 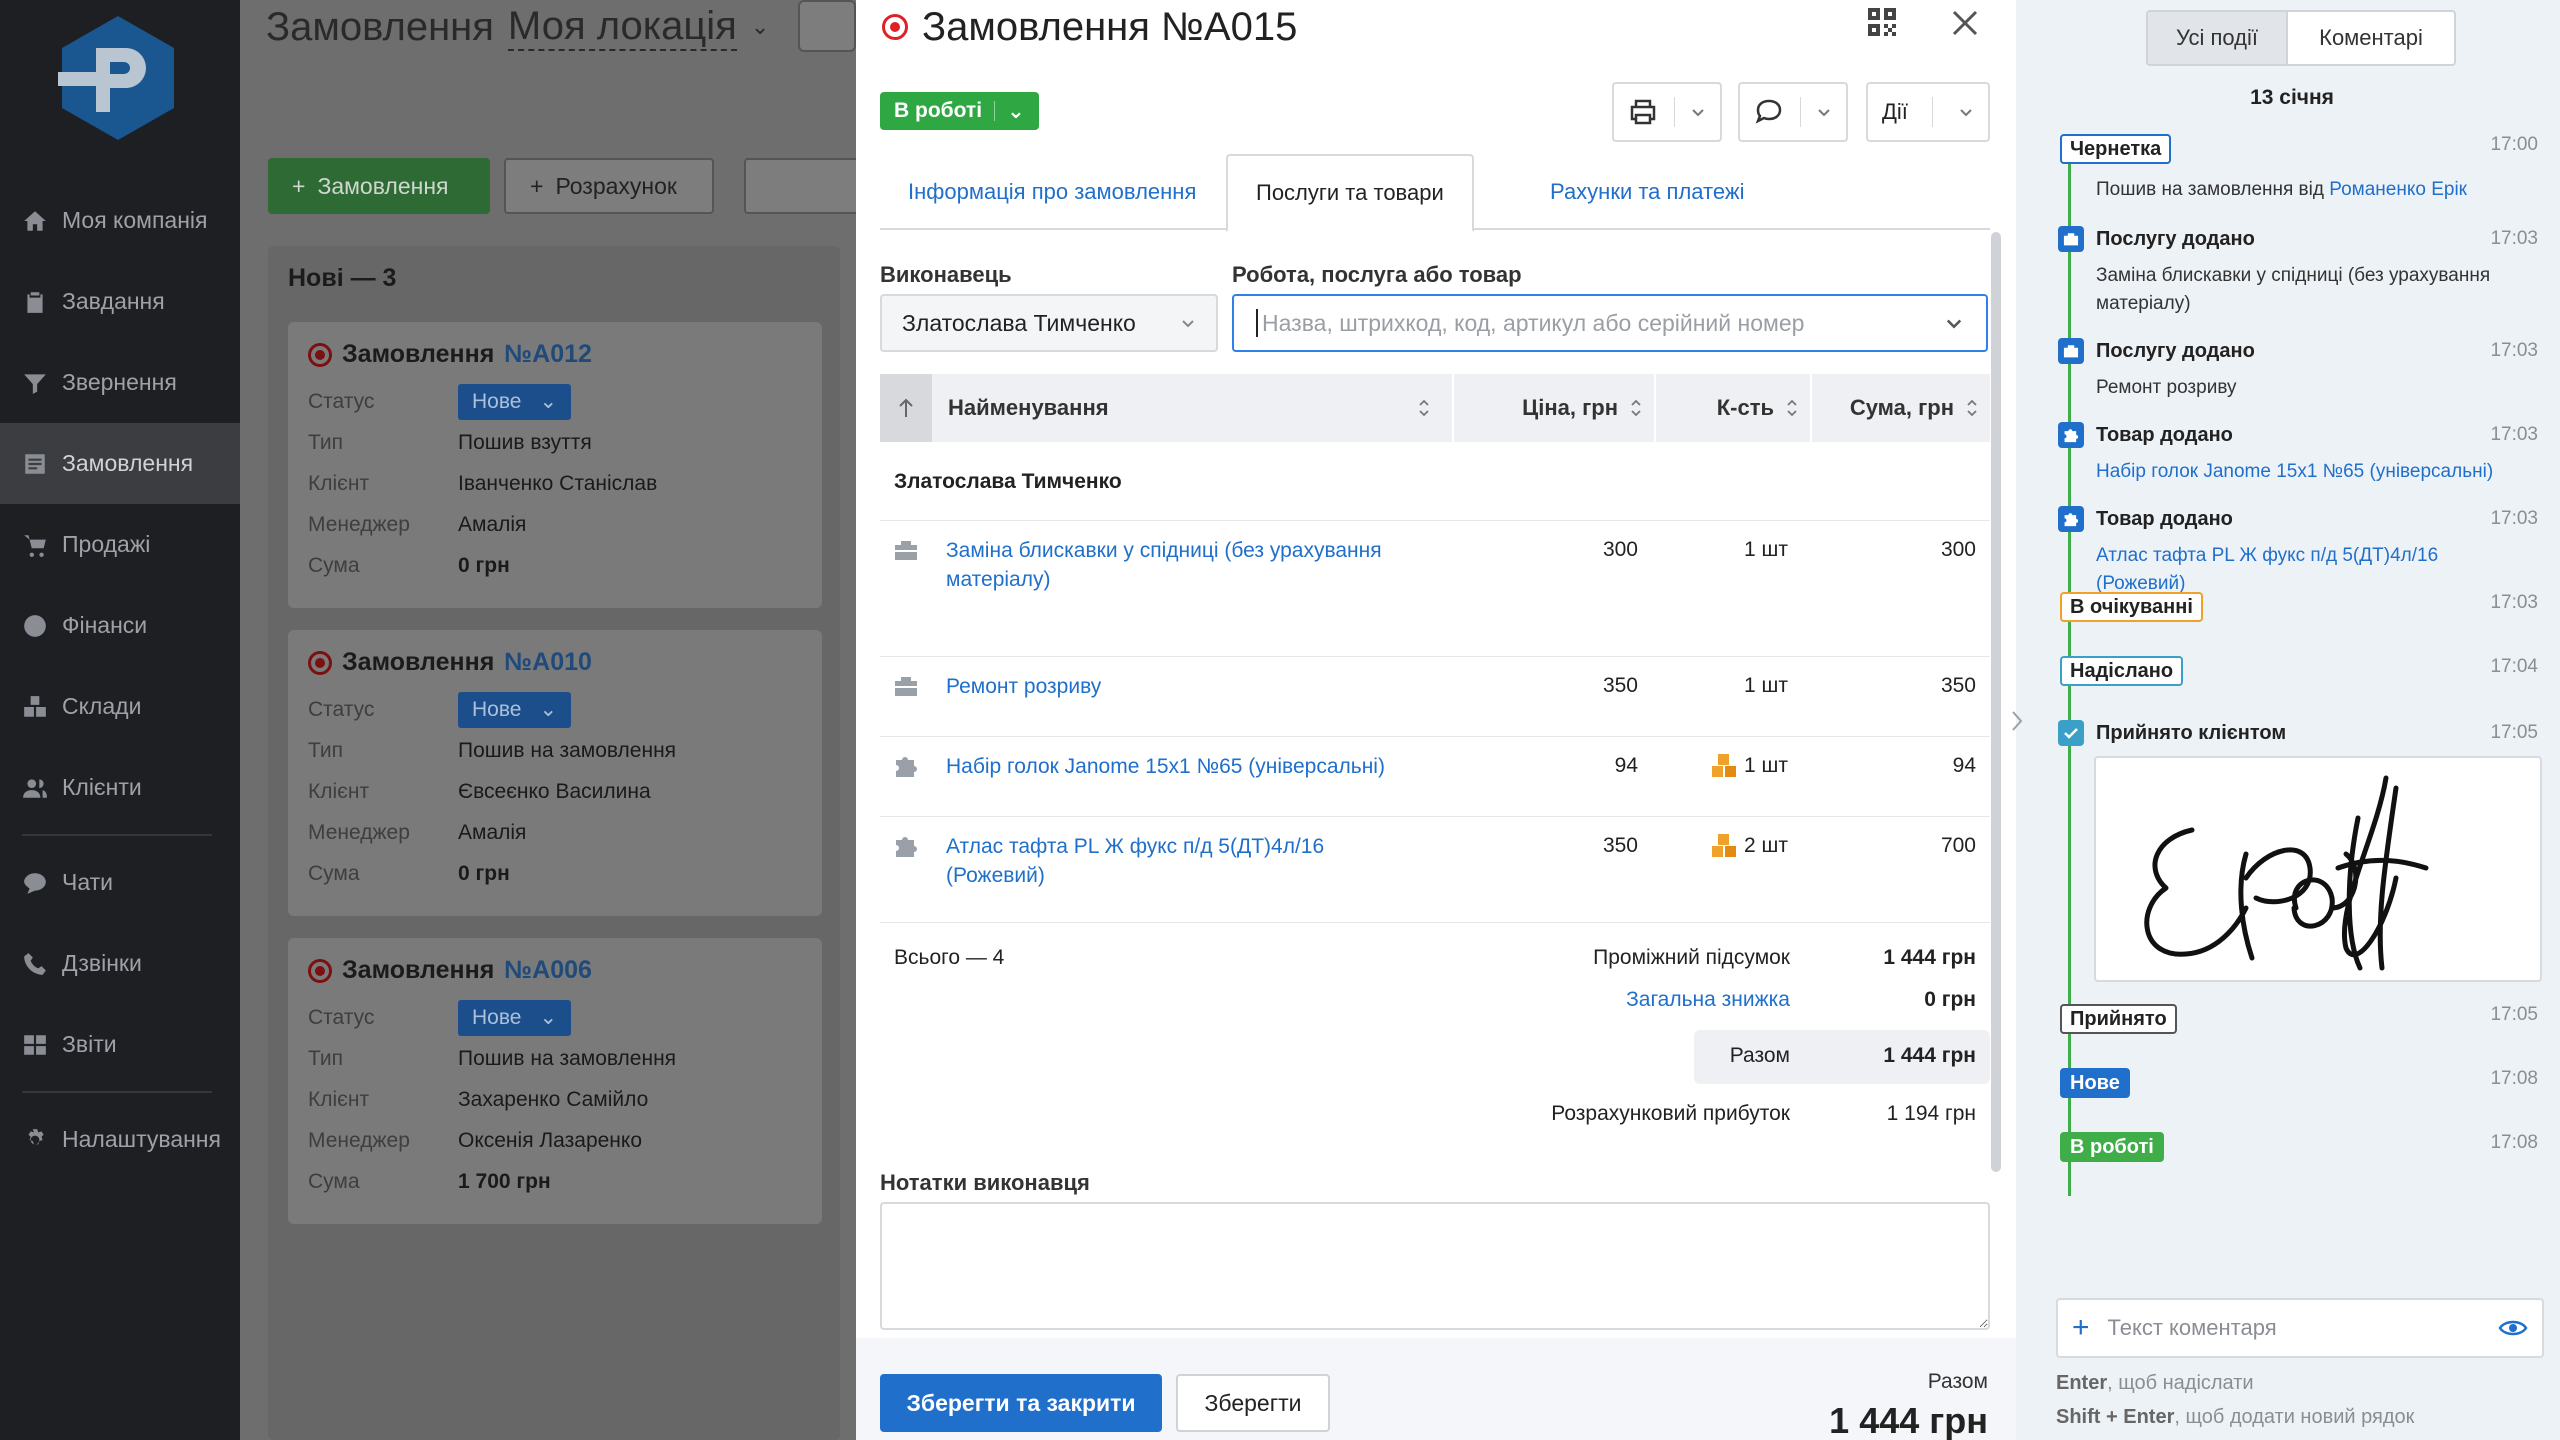 I want to click on tab-invoices-payments: Рахунки та платежі, so click(x=1647, y=192).